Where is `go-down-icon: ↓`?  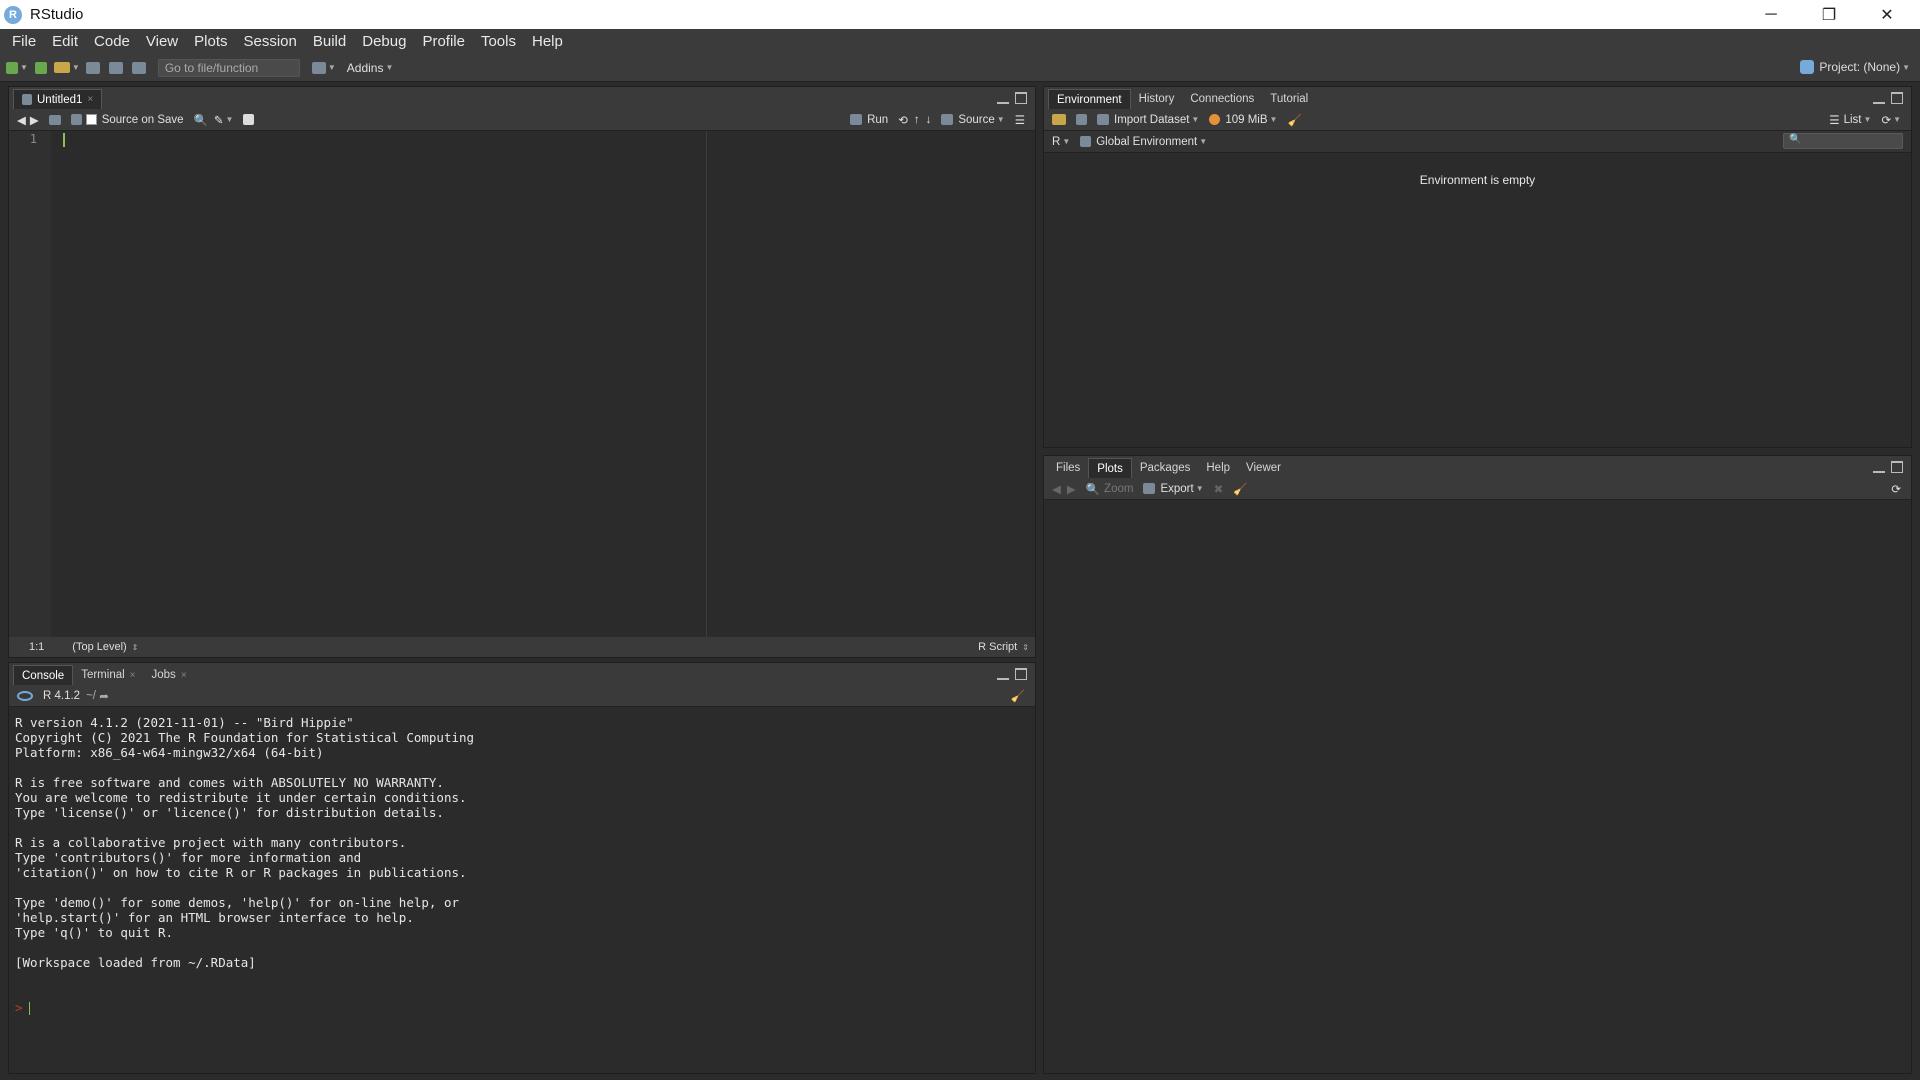 go-down-icon: ↓ is located at coordinates (929, 120).